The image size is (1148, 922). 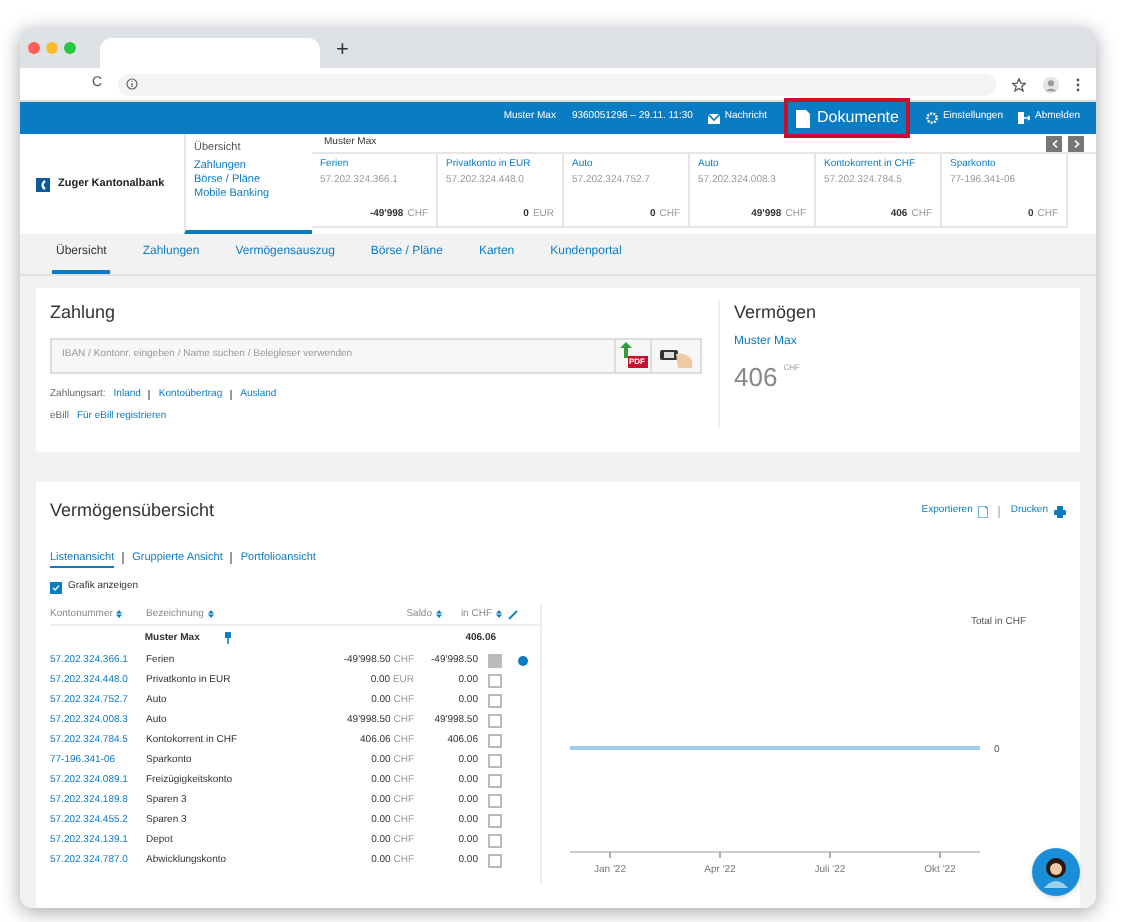 What do you see at coordinates (43, 184) in the screenshot?
I see `bank-logo-icon` at bounding box center [43, 184].